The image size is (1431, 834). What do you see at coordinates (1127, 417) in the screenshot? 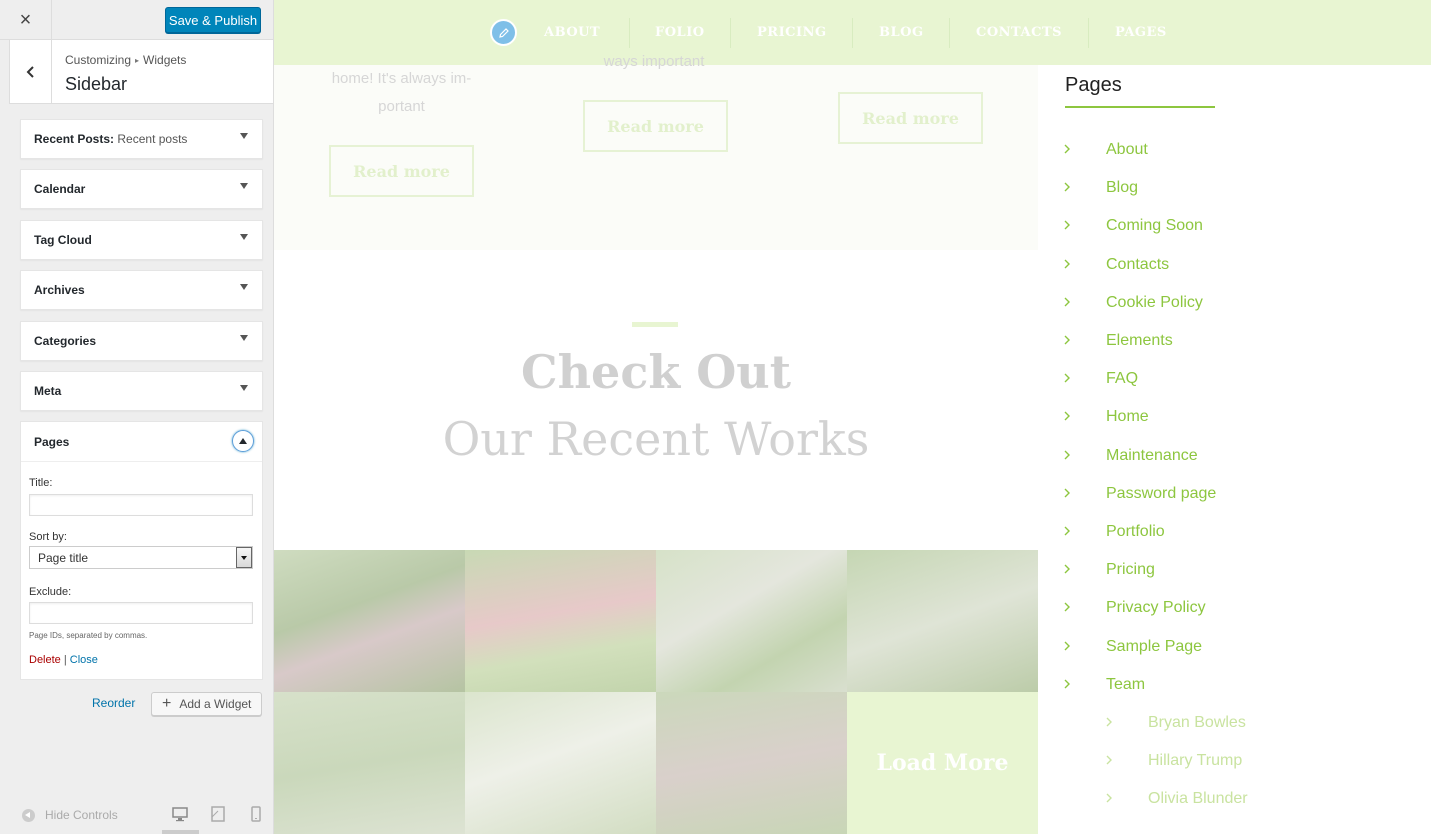
I see `page-link: Home` at bounding box center [1127, 417].